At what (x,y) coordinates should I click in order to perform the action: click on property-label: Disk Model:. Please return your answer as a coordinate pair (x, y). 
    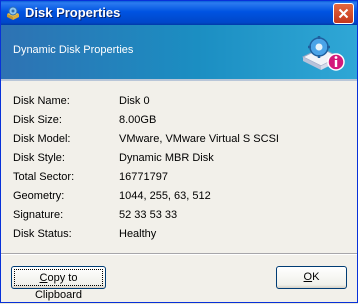
    Looking at the image, I should click on (42, 139).